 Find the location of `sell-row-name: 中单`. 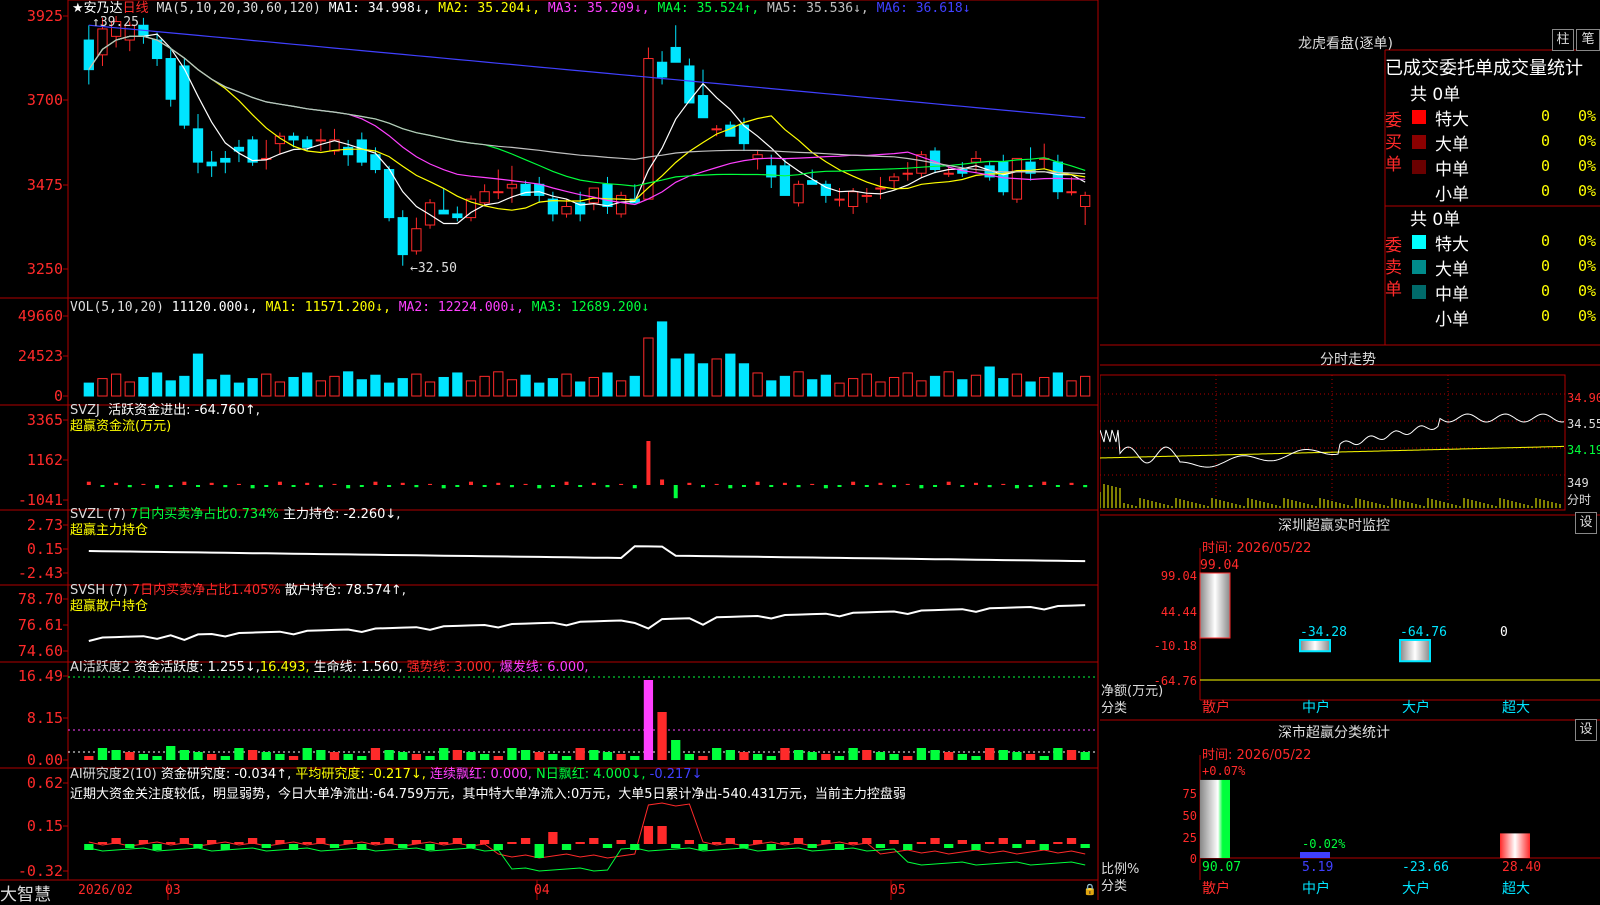

sell-row-name: 中单 is located at coordinates (1452, 295).